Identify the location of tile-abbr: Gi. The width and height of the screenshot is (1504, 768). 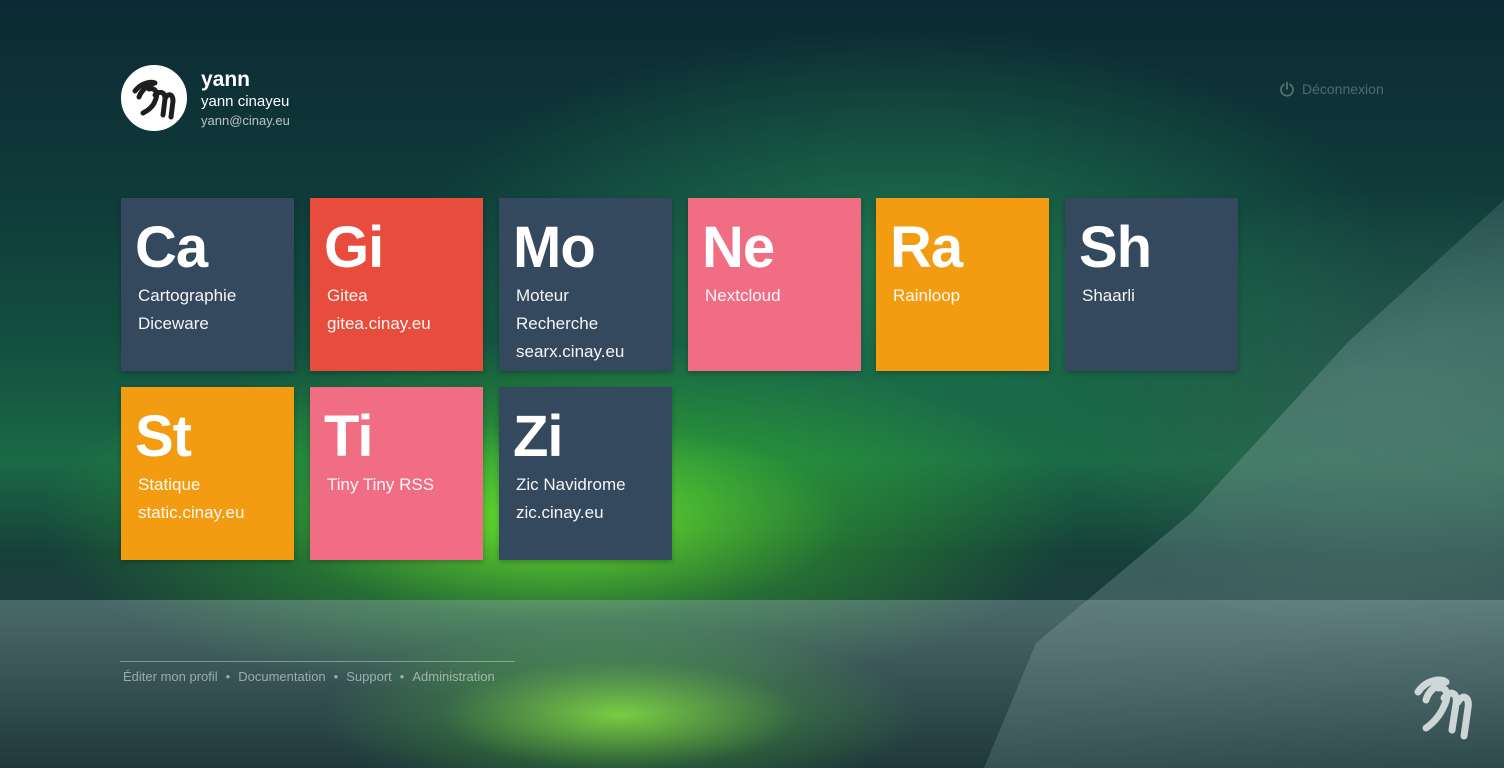
(354, 247).